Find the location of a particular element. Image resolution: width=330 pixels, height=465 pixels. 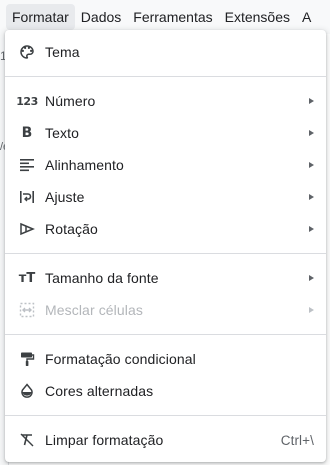

align-left-icon is located at coordinates (27, 165).